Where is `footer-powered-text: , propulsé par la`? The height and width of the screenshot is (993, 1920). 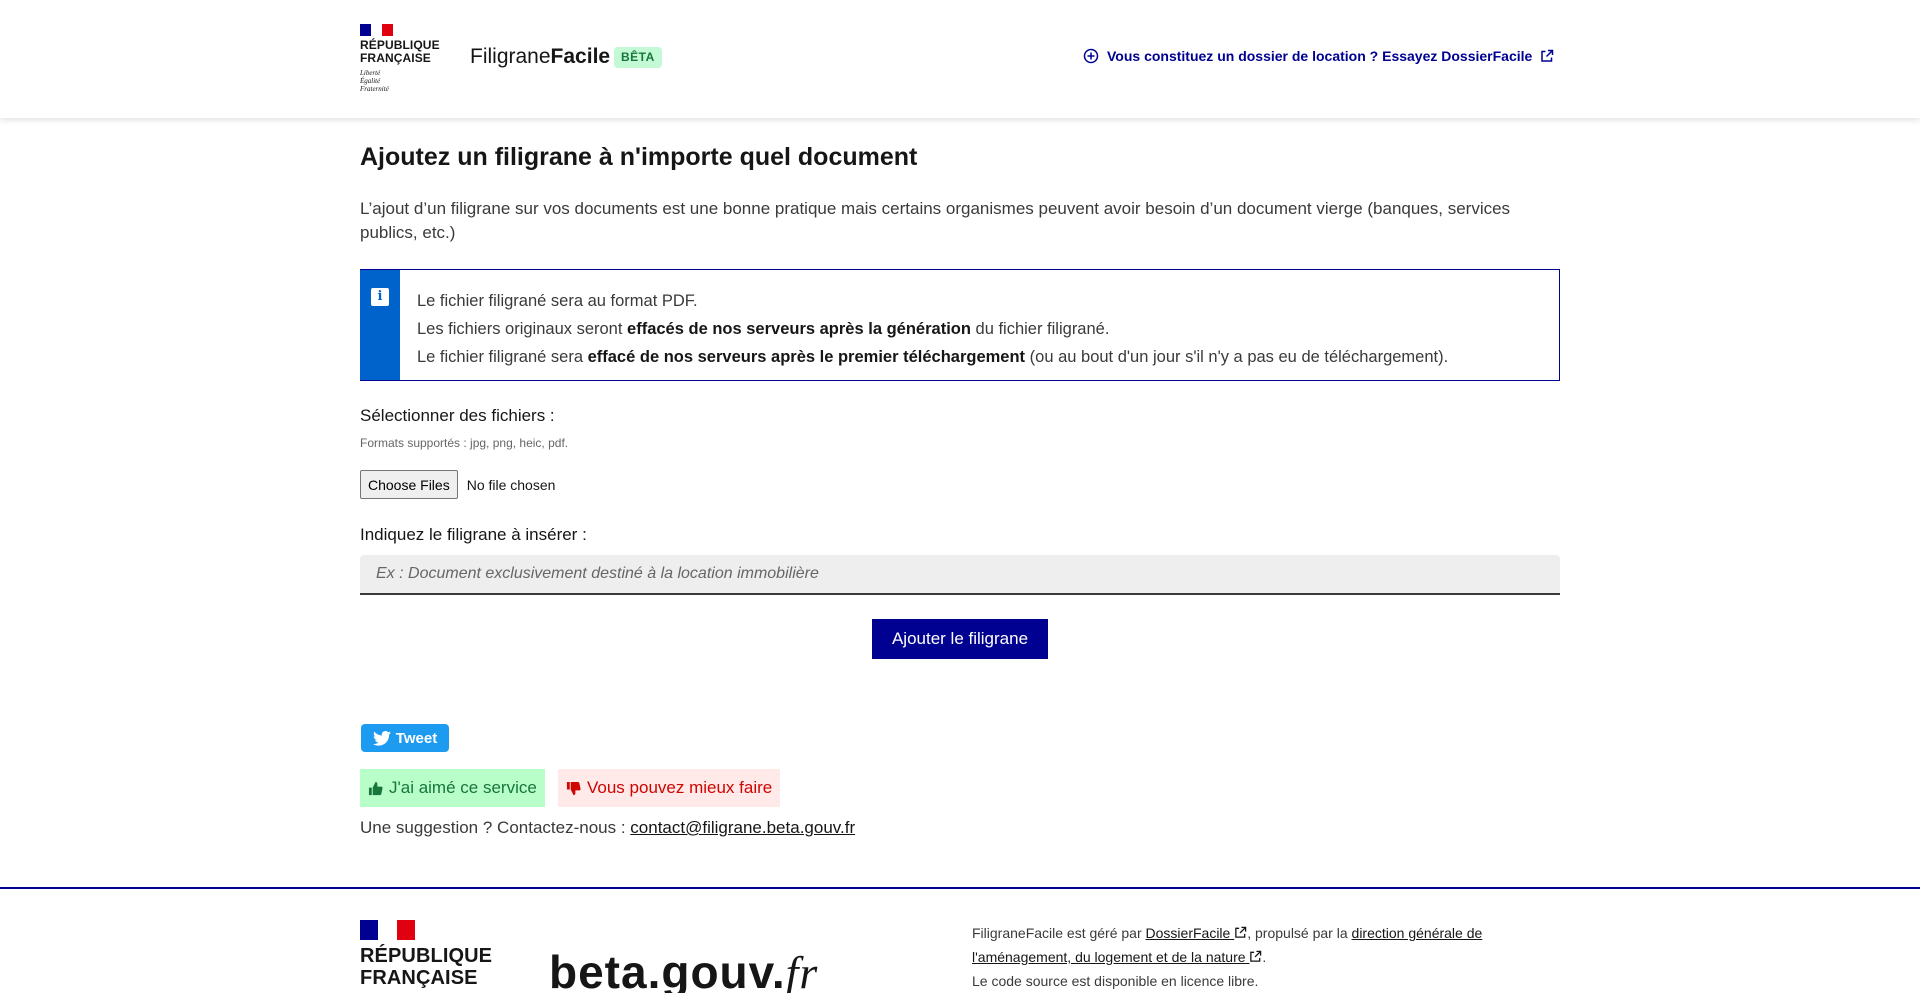 footer-powered-text: , propulsé par la is located at coordinates (1299, 933).